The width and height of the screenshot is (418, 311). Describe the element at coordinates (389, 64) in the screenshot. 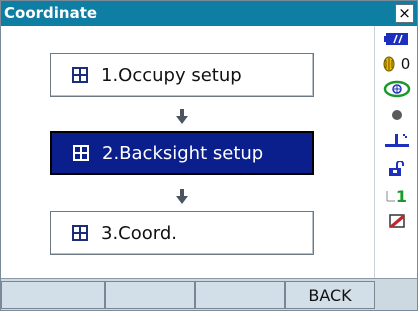

I see `prism-icon` at that location.